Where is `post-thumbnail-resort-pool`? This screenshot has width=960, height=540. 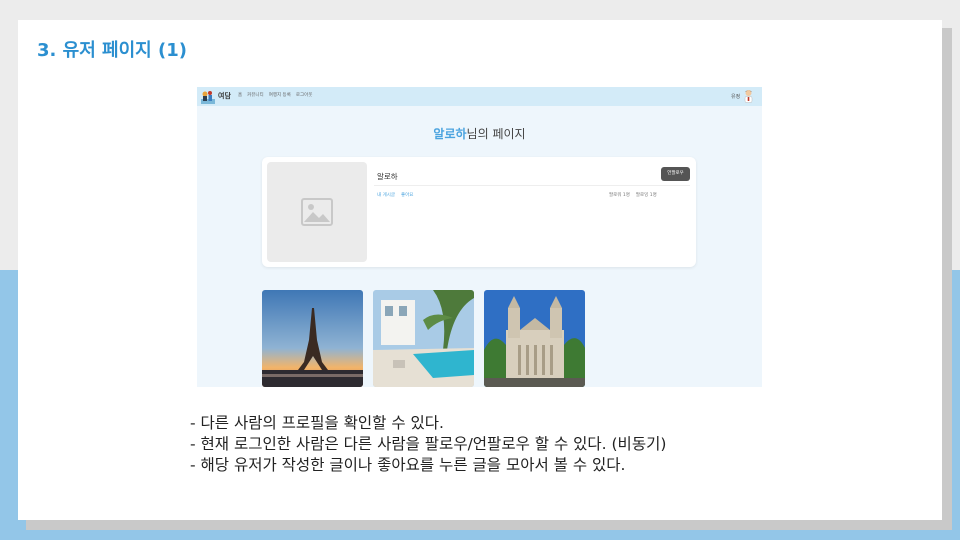
post-thumbnail-resort-pool is located at coordinates (423, 338).